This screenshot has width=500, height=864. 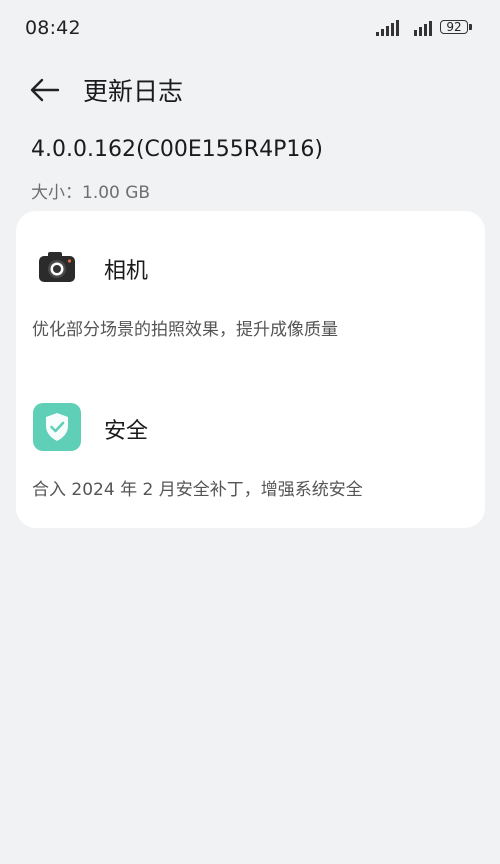 I want to click on back-arrow-icon, so click(x=45, y=90).